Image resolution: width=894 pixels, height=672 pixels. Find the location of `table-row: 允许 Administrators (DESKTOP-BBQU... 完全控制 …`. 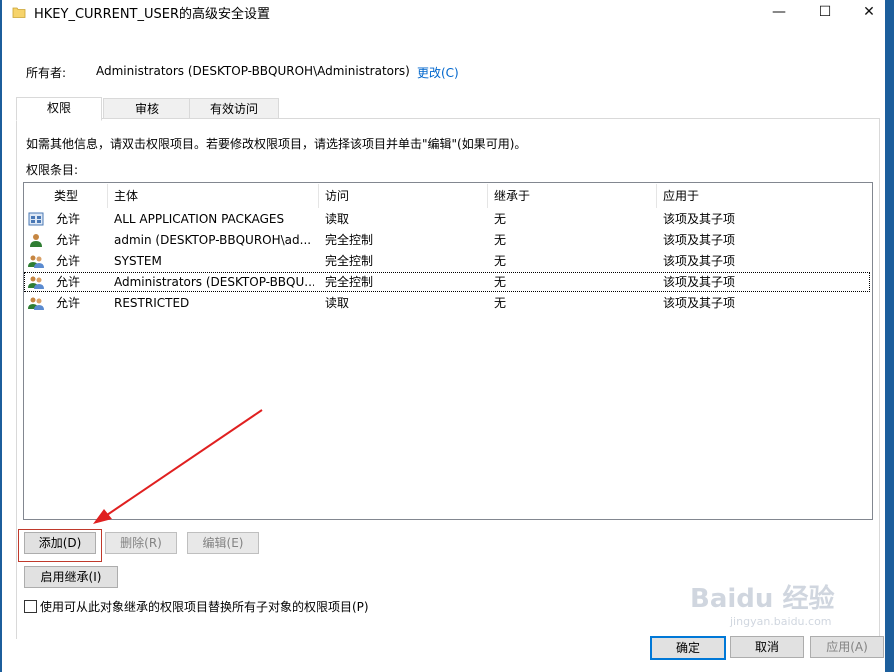

table-row: 允许 Administrators (DESKTOP-BBQU... 完全控制 … is located at coordinates (447, 282).